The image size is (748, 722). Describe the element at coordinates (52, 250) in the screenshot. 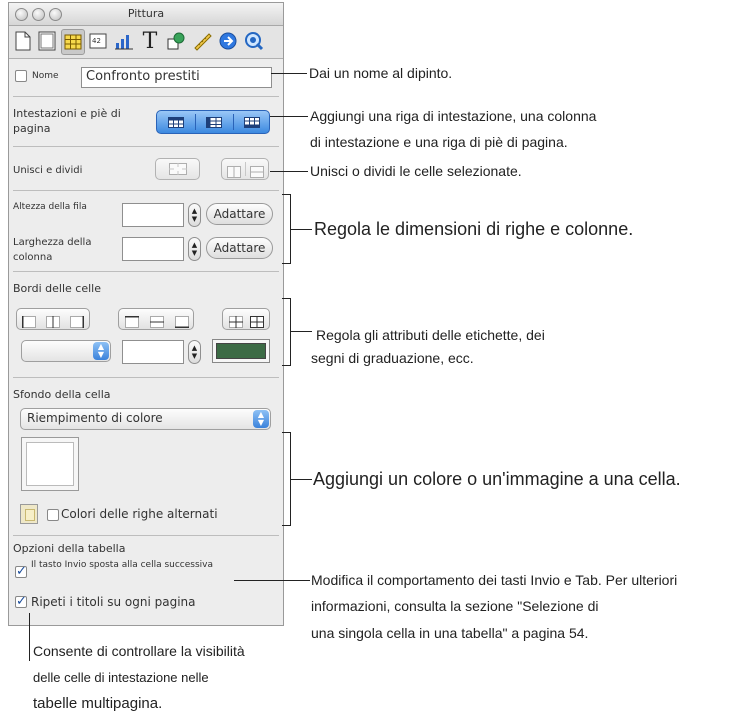

I see `column-width-label: Larghezza della colonna` at that location.